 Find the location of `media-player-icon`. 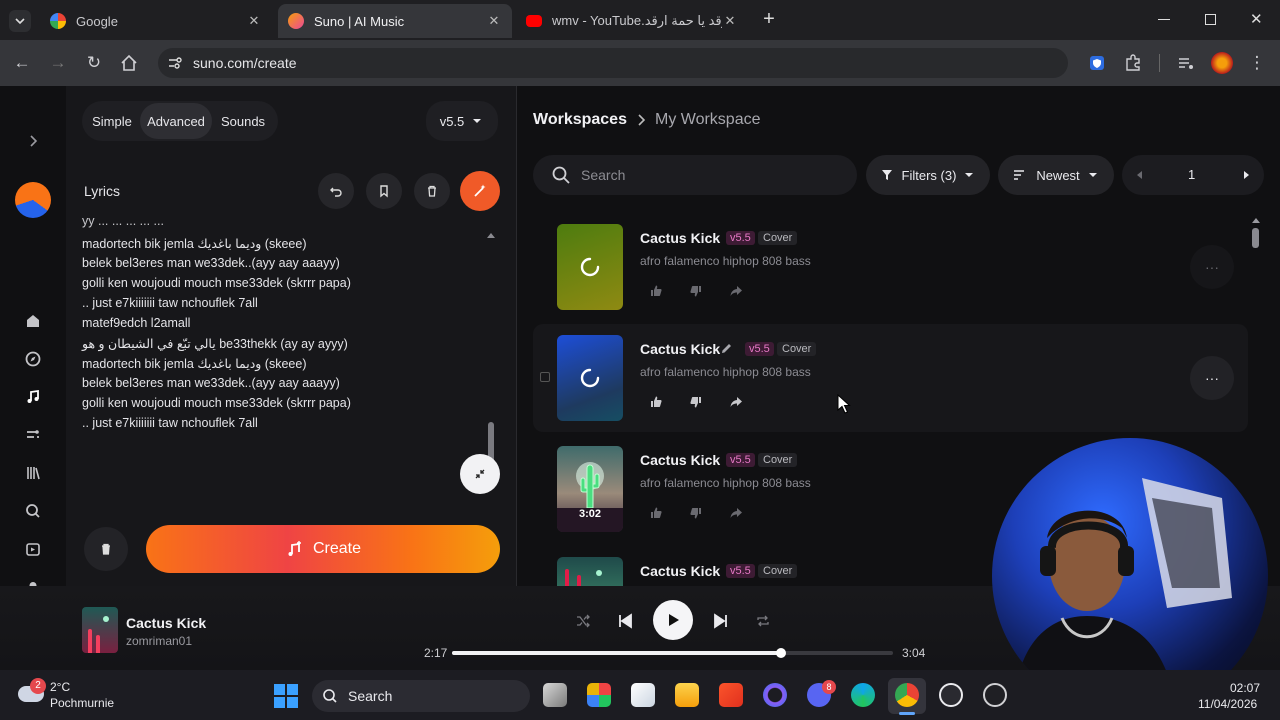

media-player-icon is located at coordinates (951, 695).